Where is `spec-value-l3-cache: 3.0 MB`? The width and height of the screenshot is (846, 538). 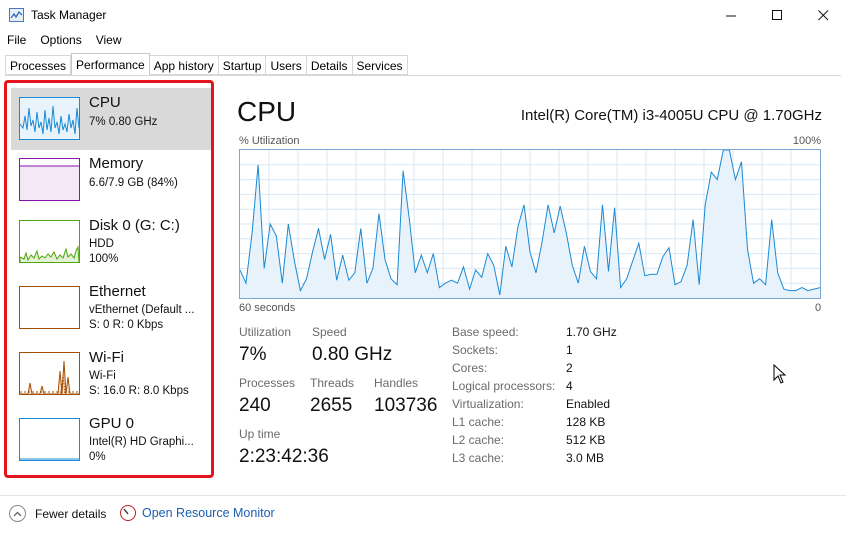 spec-value-l3-cache: 3.0 MB is located at coordinates (585, 458).